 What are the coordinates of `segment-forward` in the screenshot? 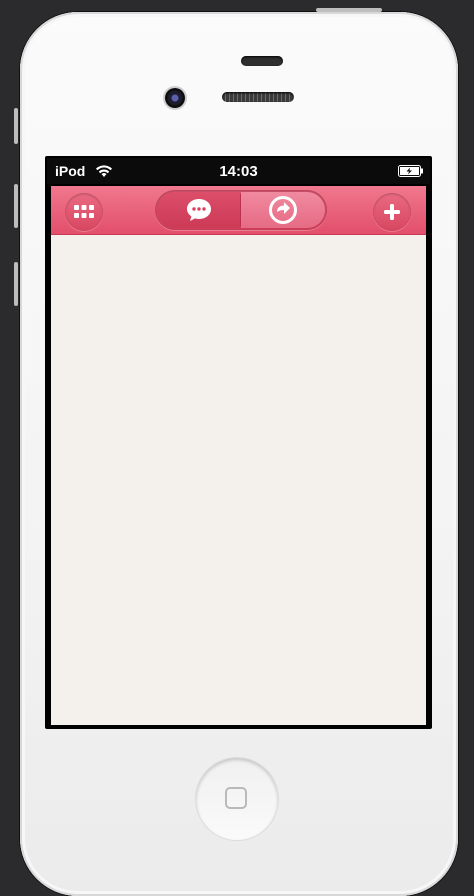 It's located at (283, 210).